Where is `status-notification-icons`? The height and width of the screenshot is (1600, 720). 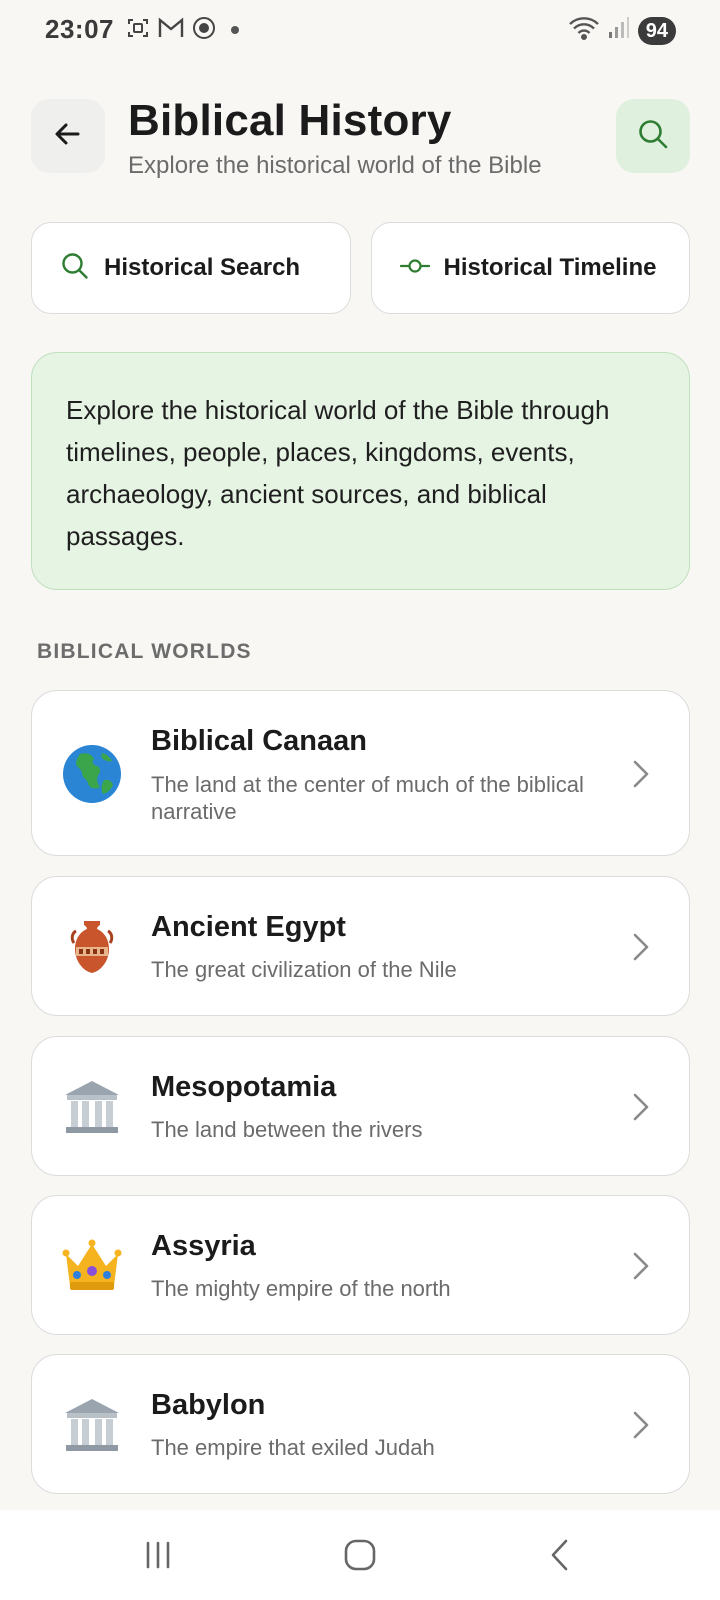 status-notification-icons is located at coordinates (183, 30).